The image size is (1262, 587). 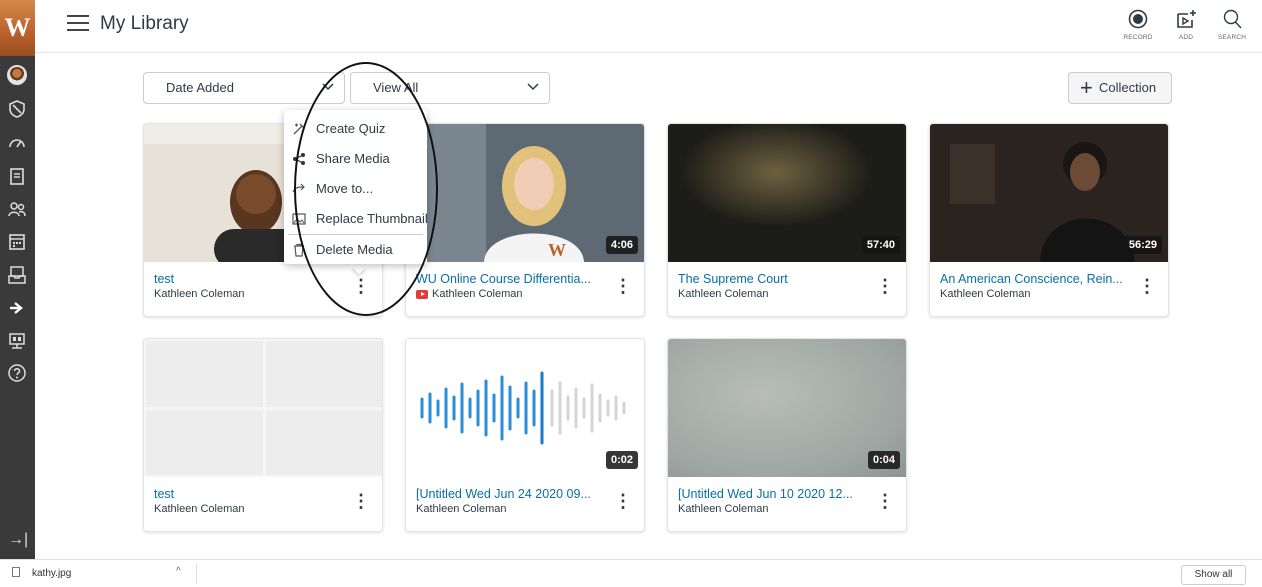 What do you see at coordinates (17, 275) in the screenshot?
I see `inbox-icon` at bounding box center [17, 275].